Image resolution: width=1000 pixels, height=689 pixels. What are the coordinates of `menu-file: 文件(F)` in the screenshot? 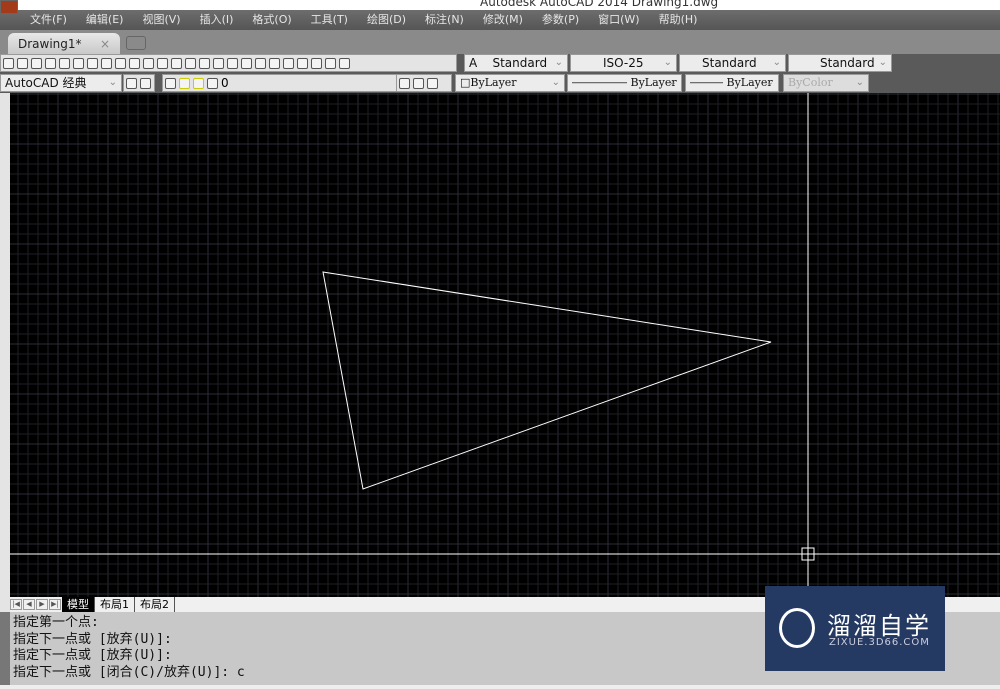 It's located at (48, 20).